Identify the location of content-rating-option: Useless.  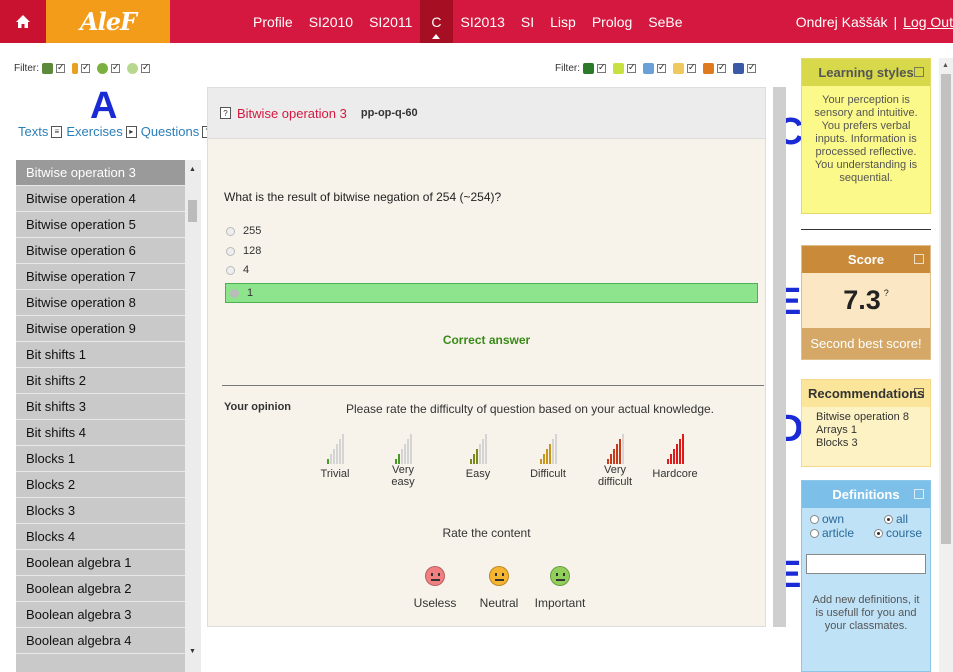
(435, 588).